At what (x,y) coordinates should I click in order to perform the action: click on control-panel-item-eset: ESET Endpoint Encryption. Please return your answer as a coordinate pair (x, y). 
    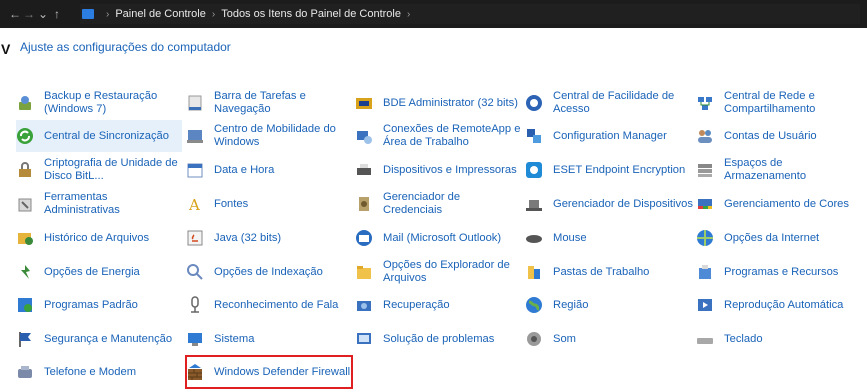
    Looking at the image, I should click on (609, 170).